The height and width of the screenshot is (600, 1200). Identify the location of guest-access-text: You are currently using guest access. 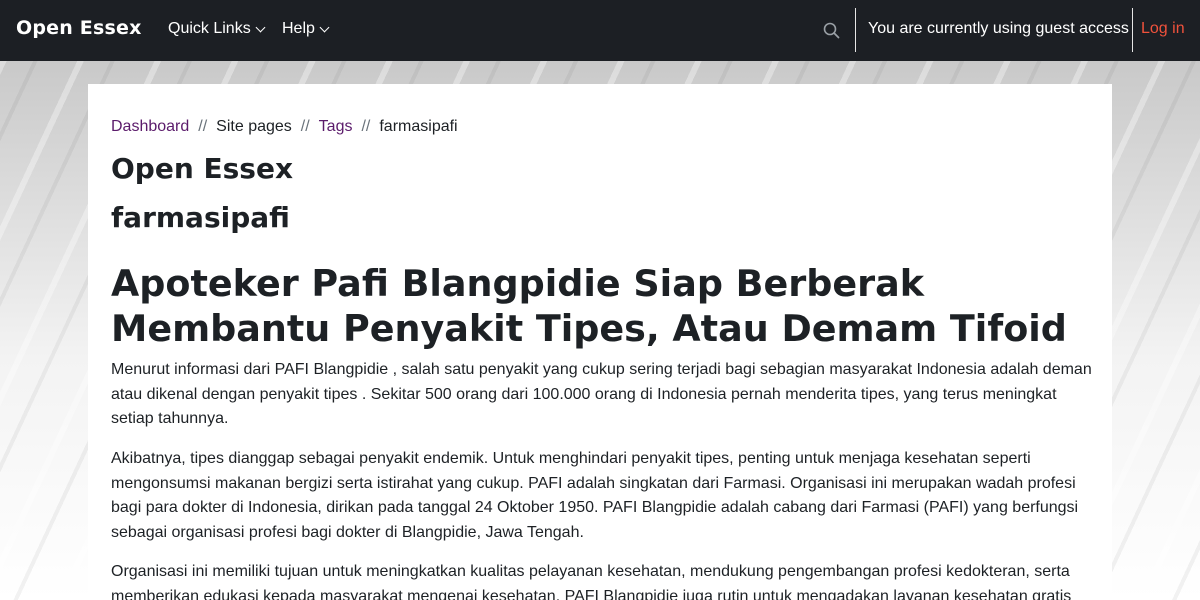
(998, 28).